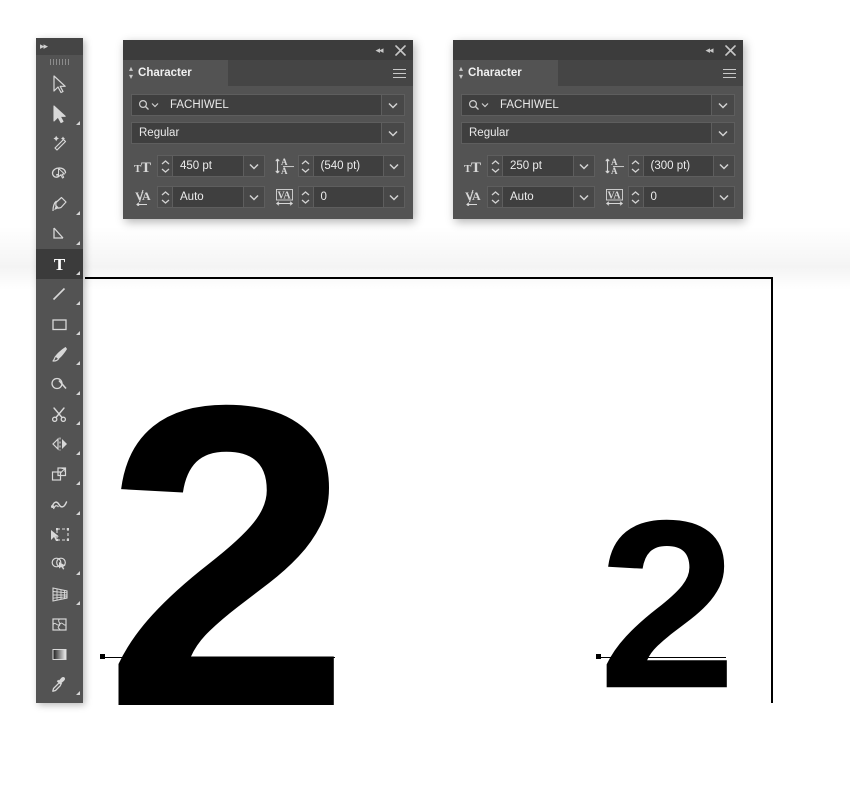 Image resolution: width=850 pixels, height=797 pixels. Describe the element at coordinates (538, 166) in the screenshot. I see `font-size-input: 250 pt` at that location.